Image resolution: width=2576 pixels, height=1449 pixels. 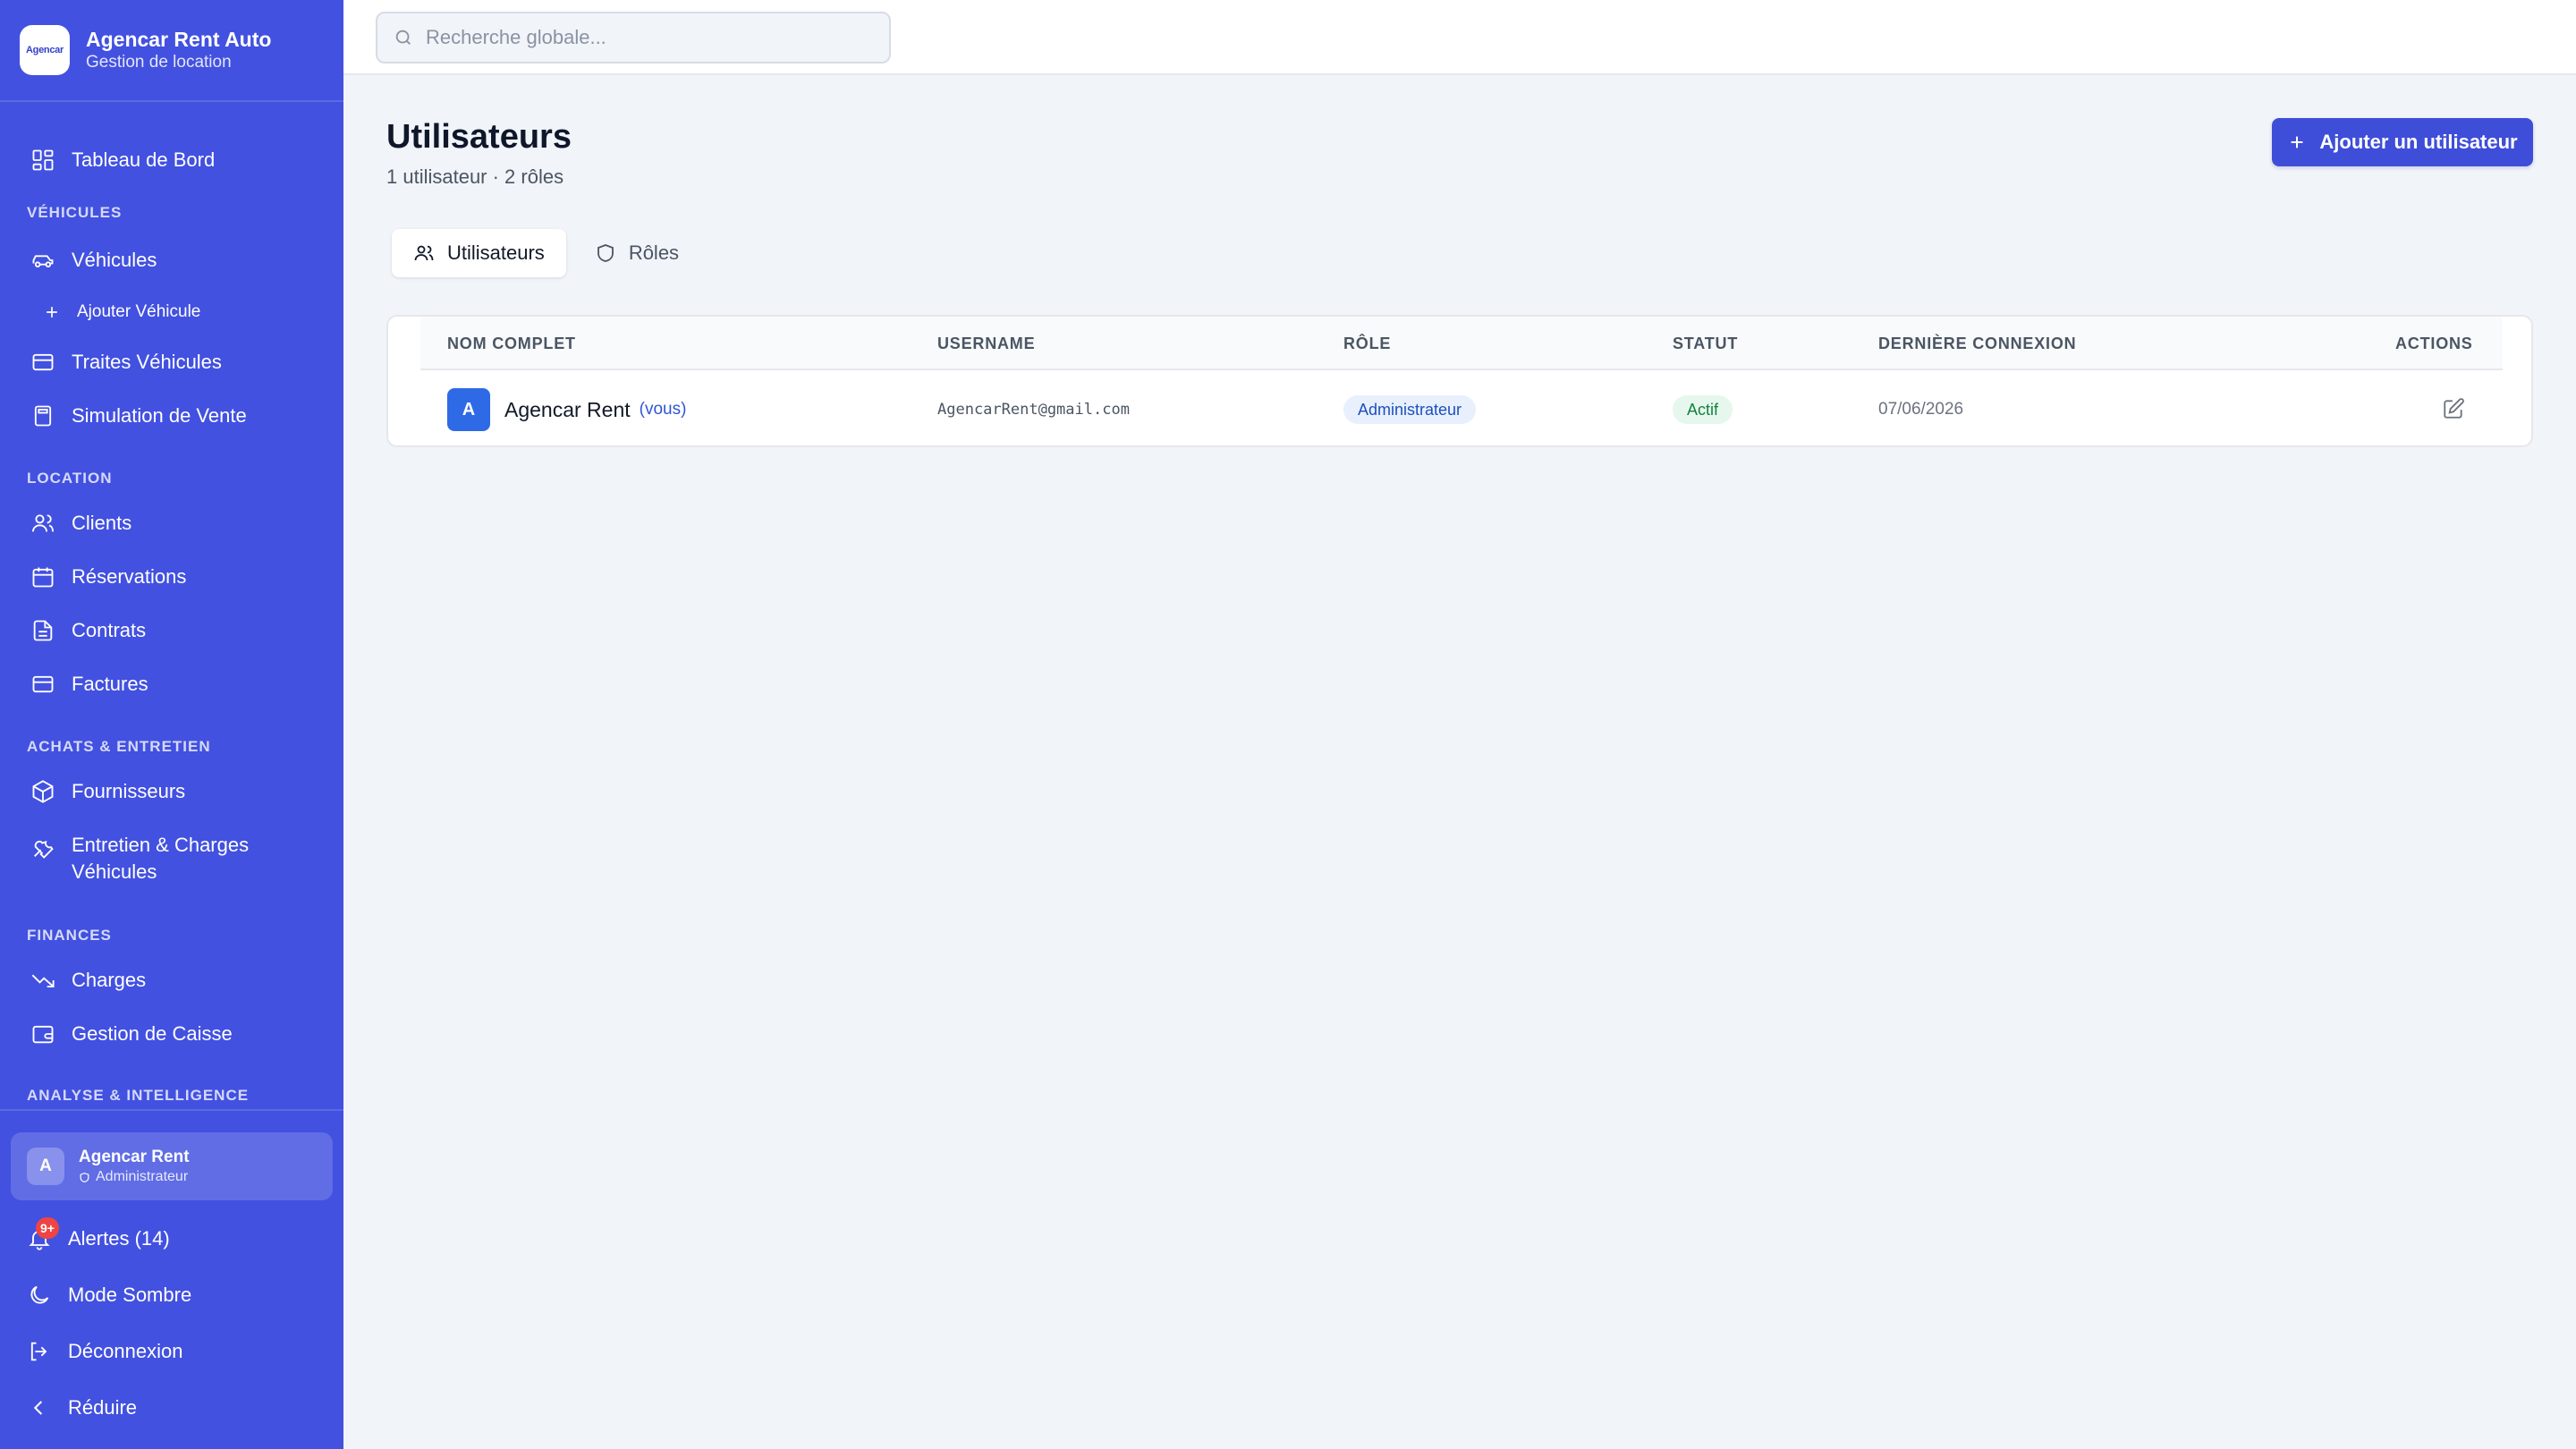 What do you see at coordinates (511, 343) in the screenshot?
I see `column-header-name: NOM COMPLET` at bounding box center [511, 343].